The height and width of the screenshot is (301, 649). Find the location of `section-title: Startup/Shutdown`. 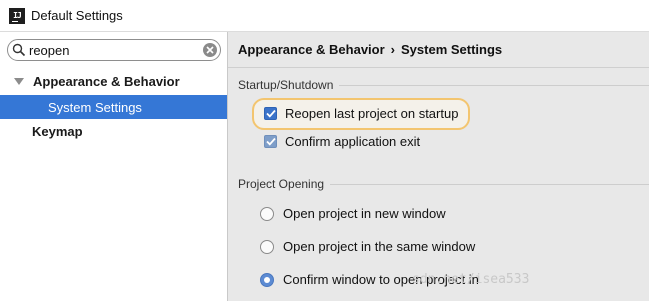

section-title: Startup/Shutdown is located at coordinates (286, 85).